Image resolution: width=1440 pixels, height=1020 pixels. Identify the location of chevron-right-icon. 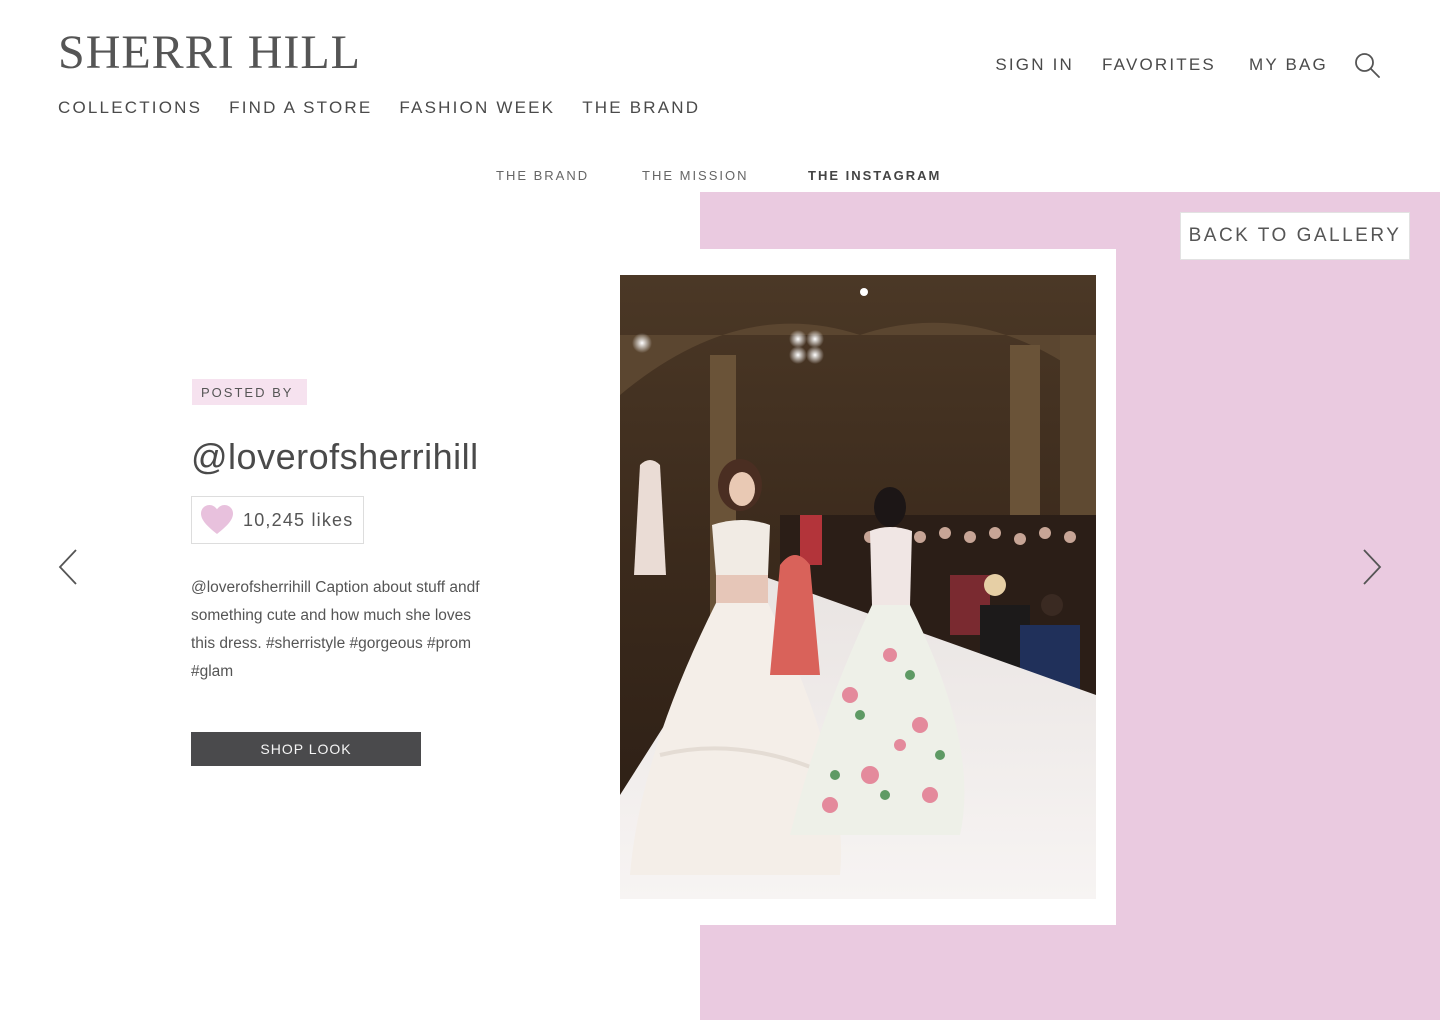
(1372, 567).